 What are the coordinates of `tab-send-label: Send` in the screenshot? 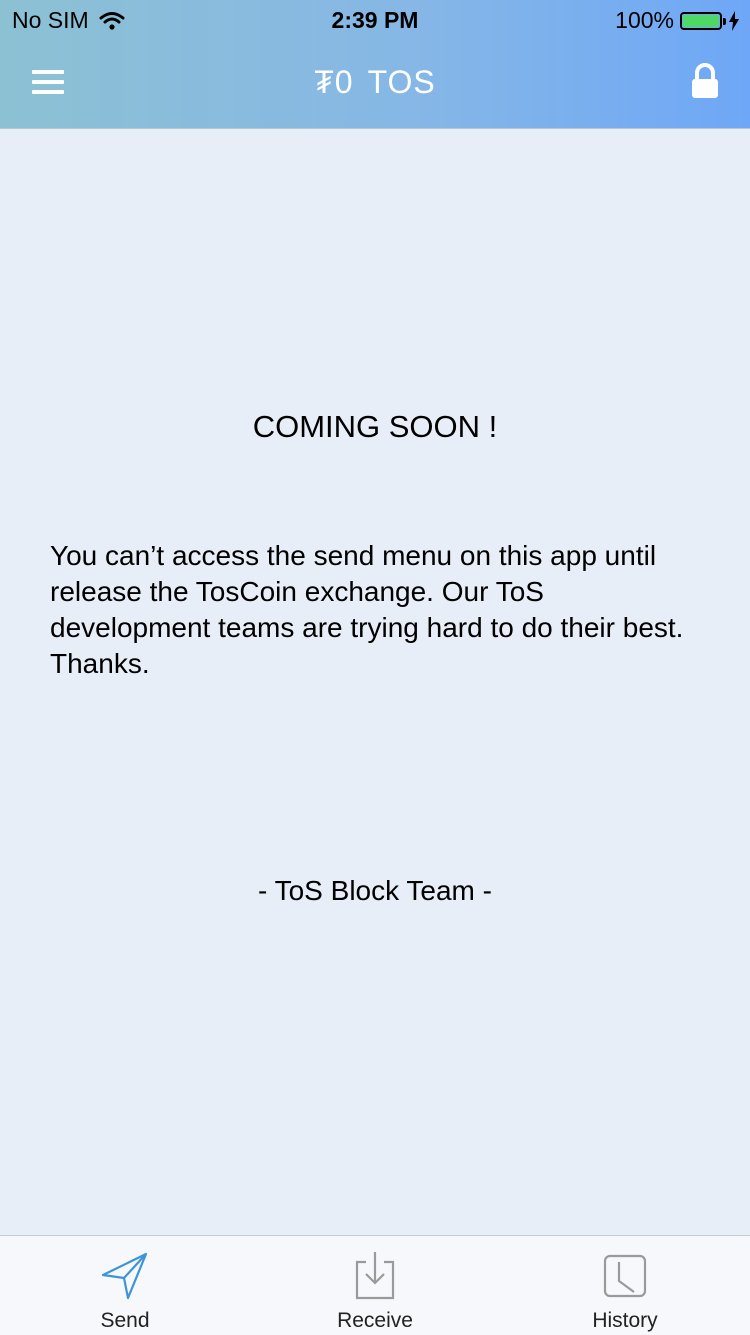 It's located at (125, 1320).